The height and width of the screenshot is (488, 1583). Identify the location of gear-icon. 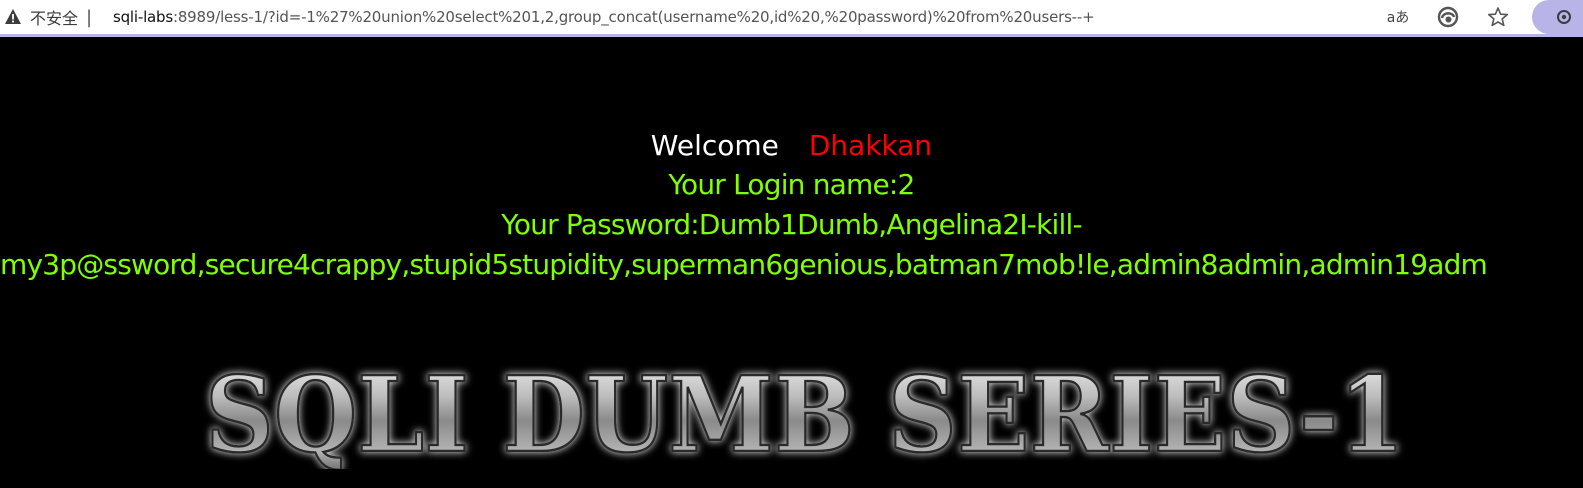
(1564, 17).